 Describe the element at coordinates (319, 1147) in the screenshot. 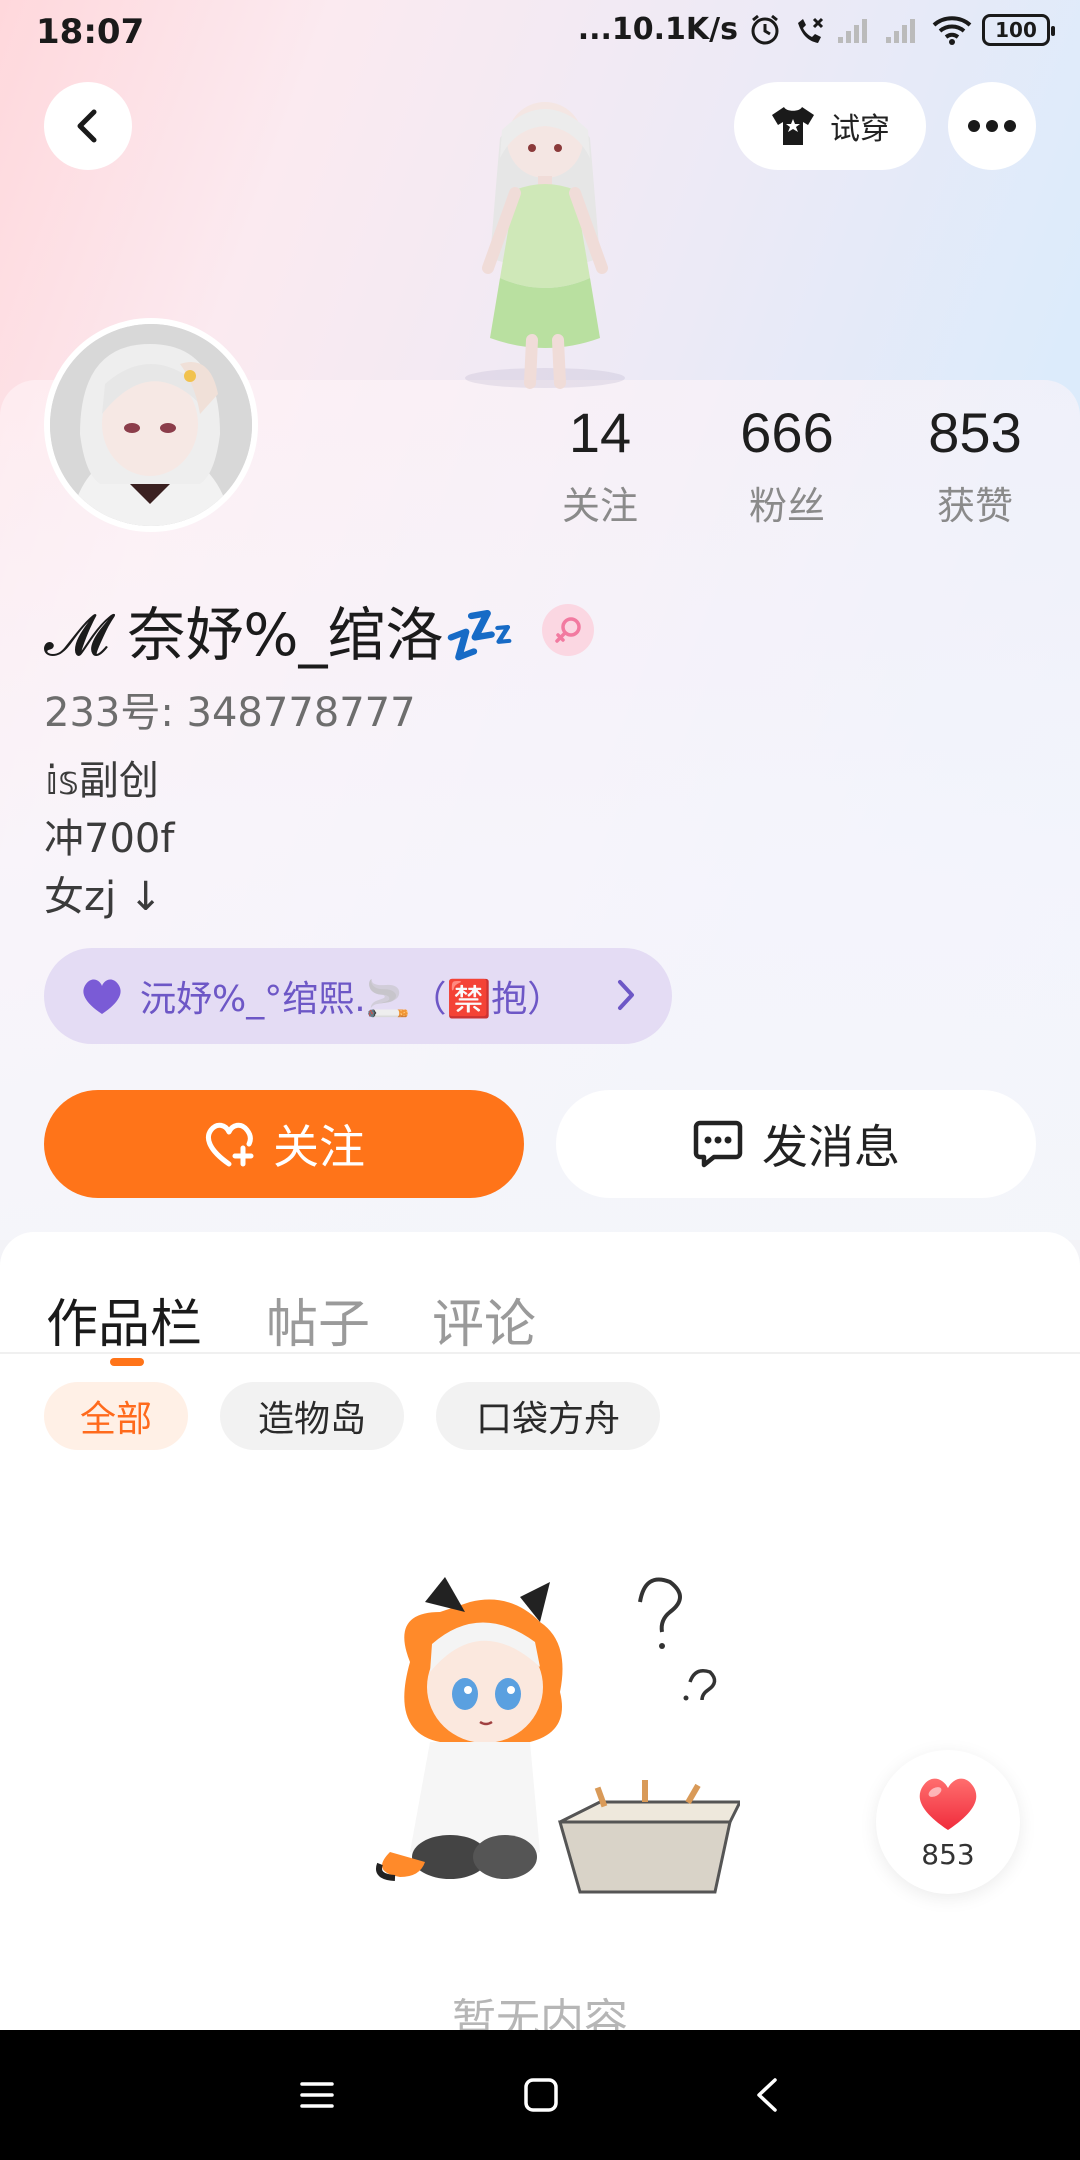

I see `follow-label: 关注` at that location.